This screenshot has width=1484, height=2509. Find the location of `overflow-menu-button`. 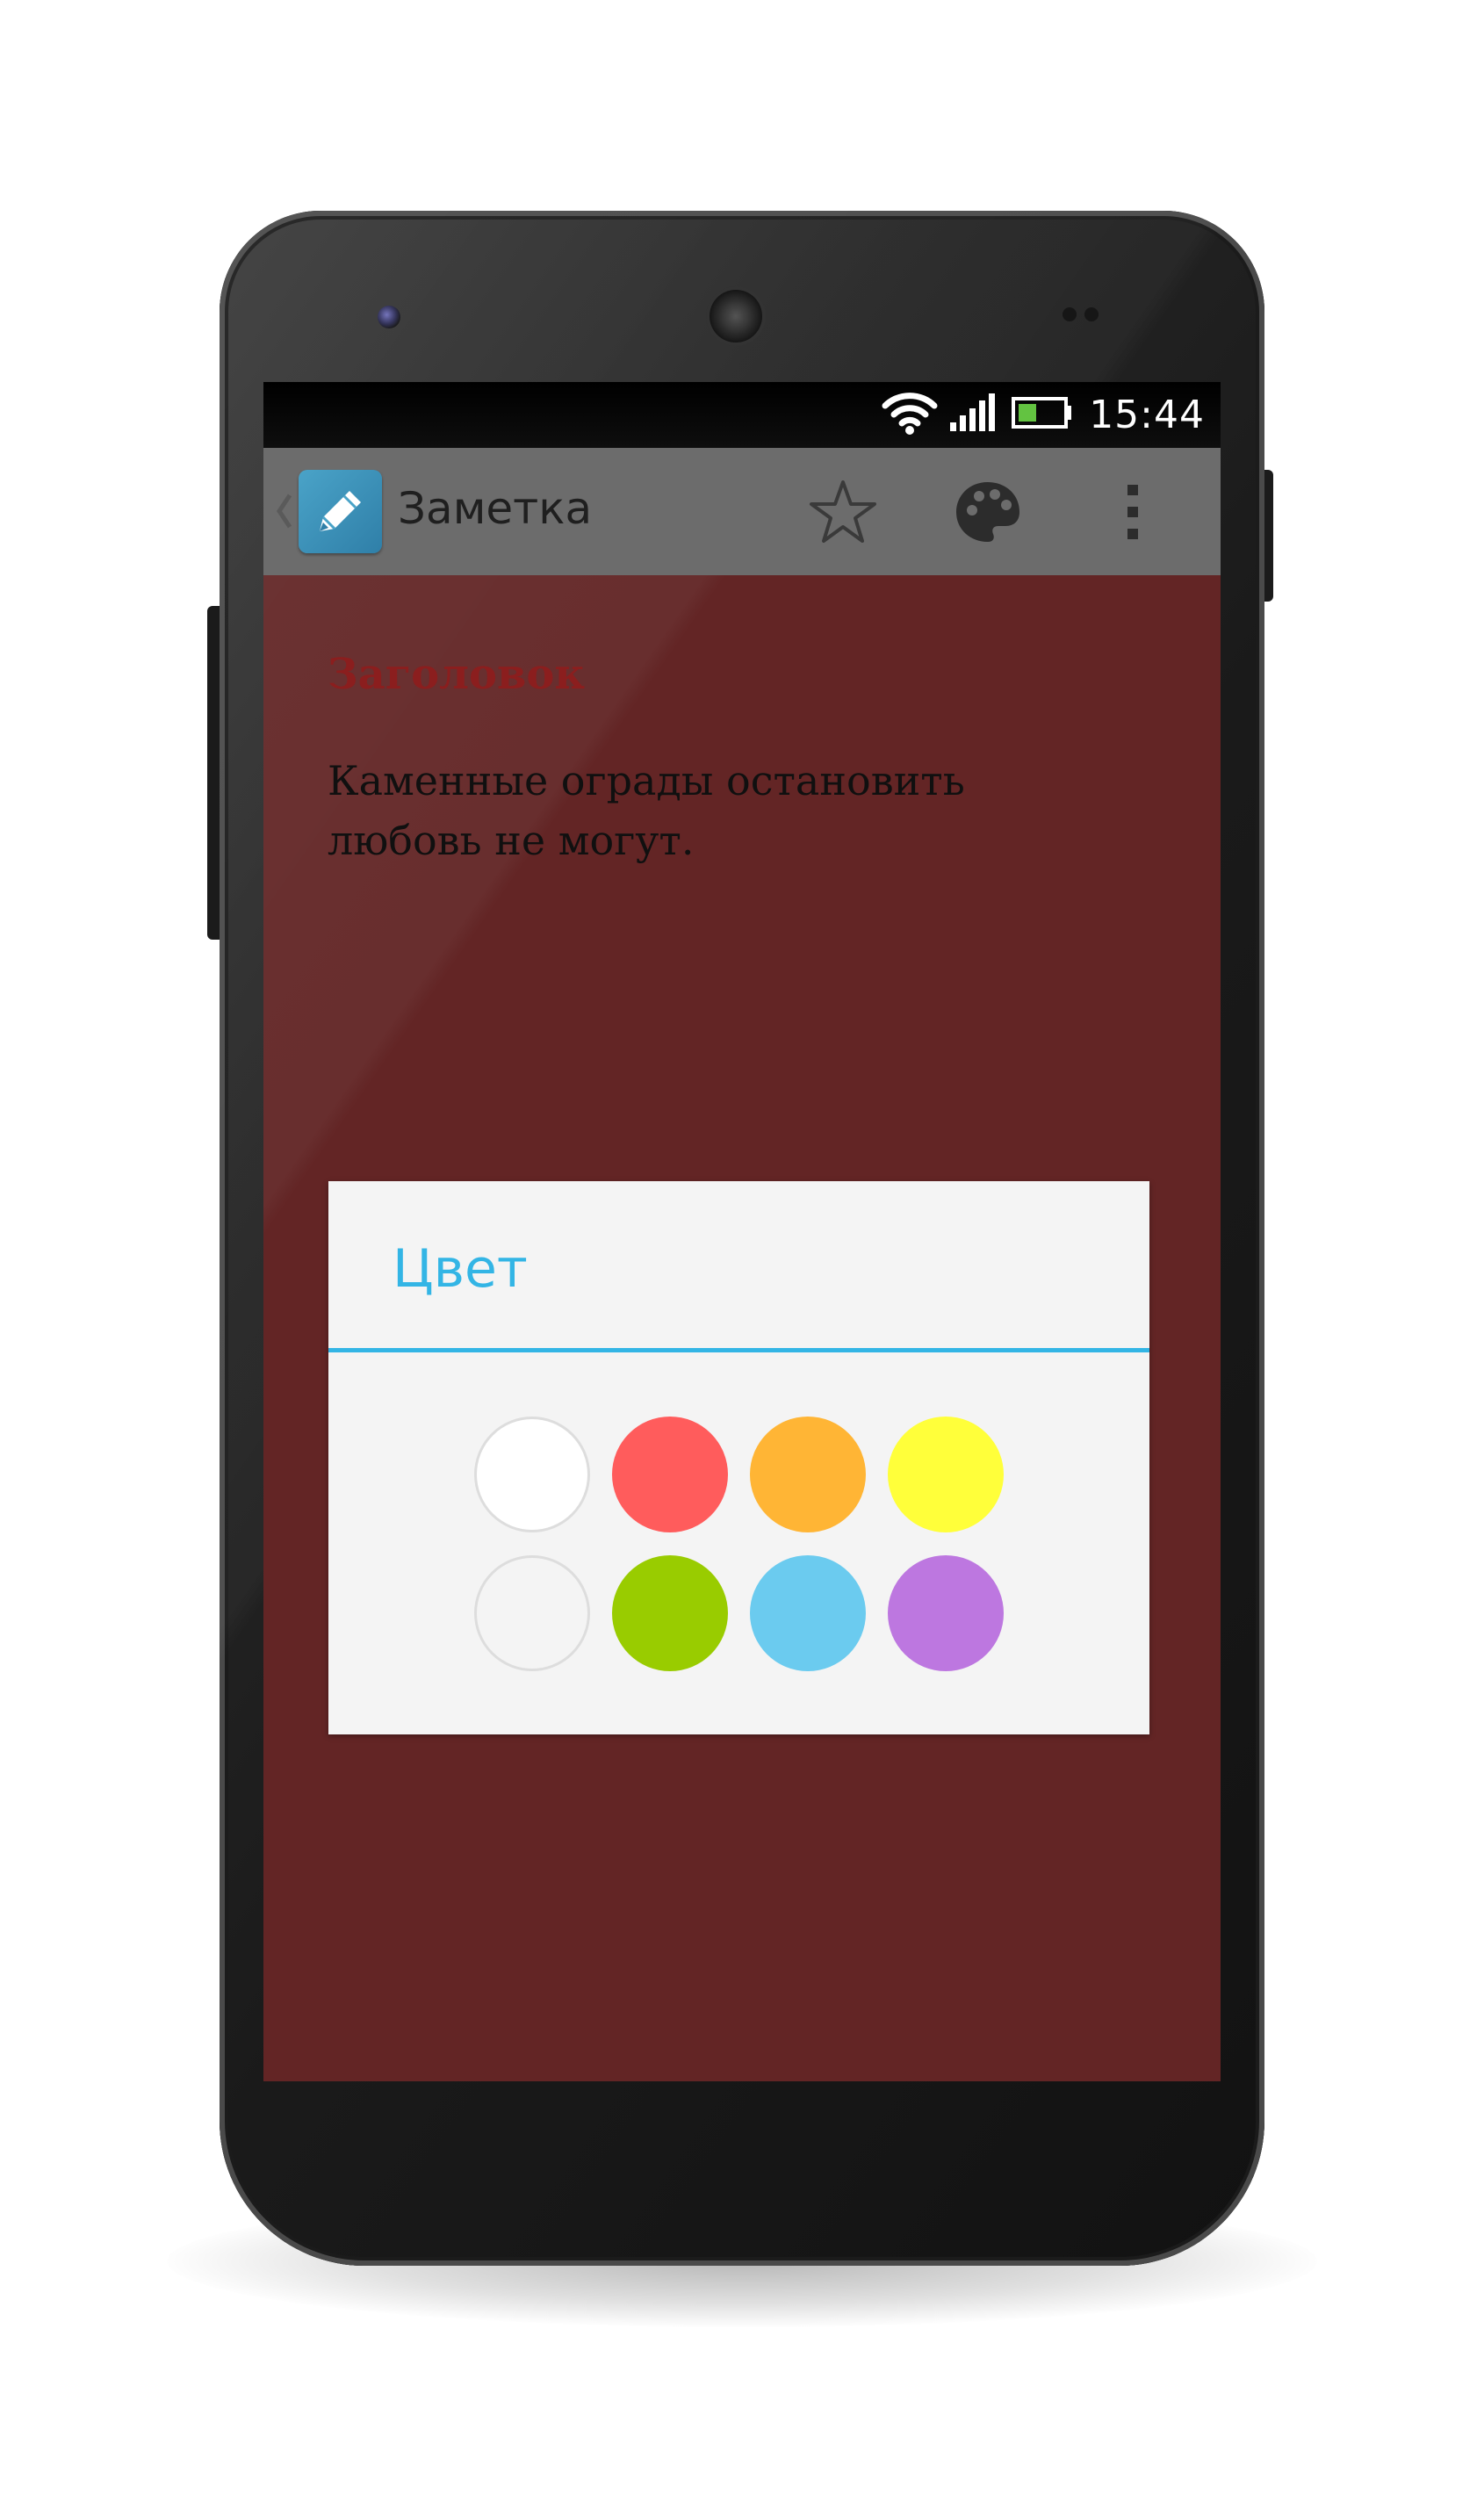

overflow-menu-button is located at coordinates (1132, 513).